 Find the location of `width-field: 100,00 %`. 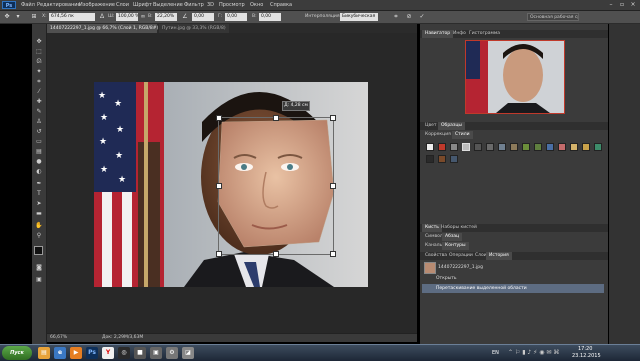

width-field: 100,00 % is located at coordinates (127, 17).